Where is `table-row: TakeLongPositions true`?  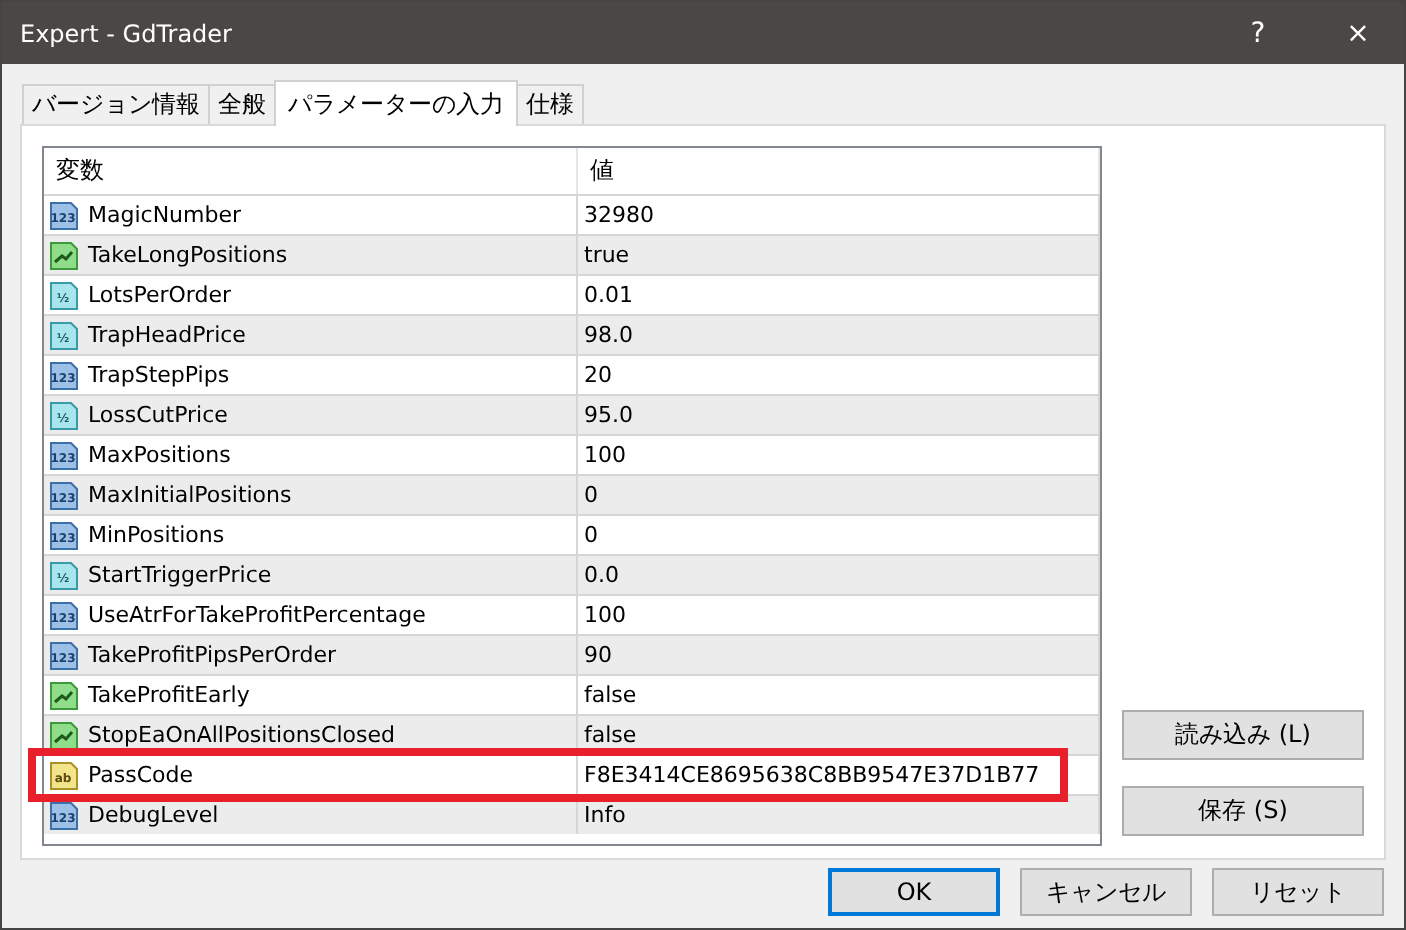 table-row: TakeLongPositions true is located at coordinates (572, 254).